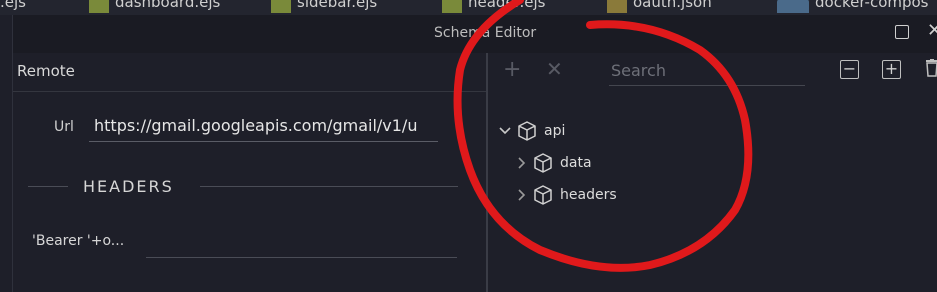 The height and width of the screenshot is (292, 937). I want to click on collapse-all-button: −, so click(849, 69).